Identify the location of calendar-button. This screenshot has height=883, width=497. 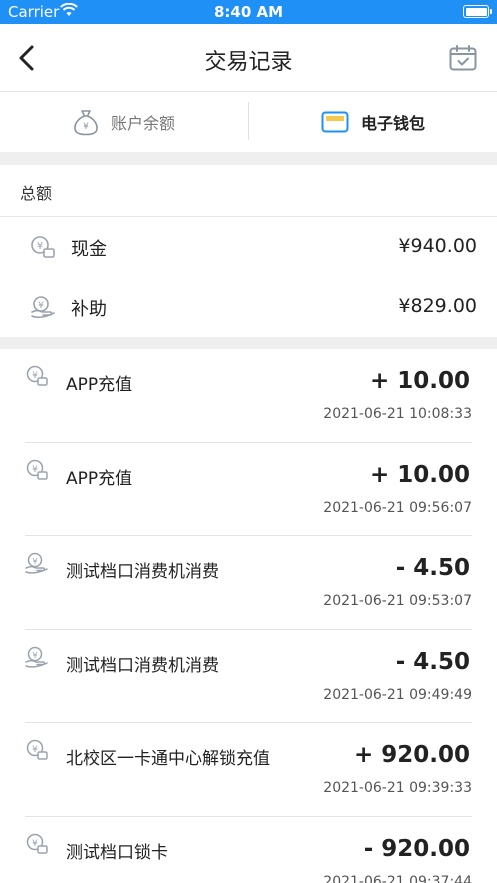
(463, 58).